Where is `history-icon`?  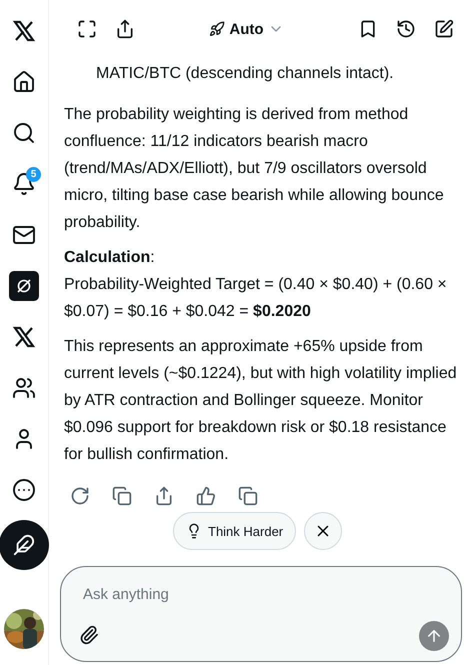 history-icon is located at coordinates (406, 29).